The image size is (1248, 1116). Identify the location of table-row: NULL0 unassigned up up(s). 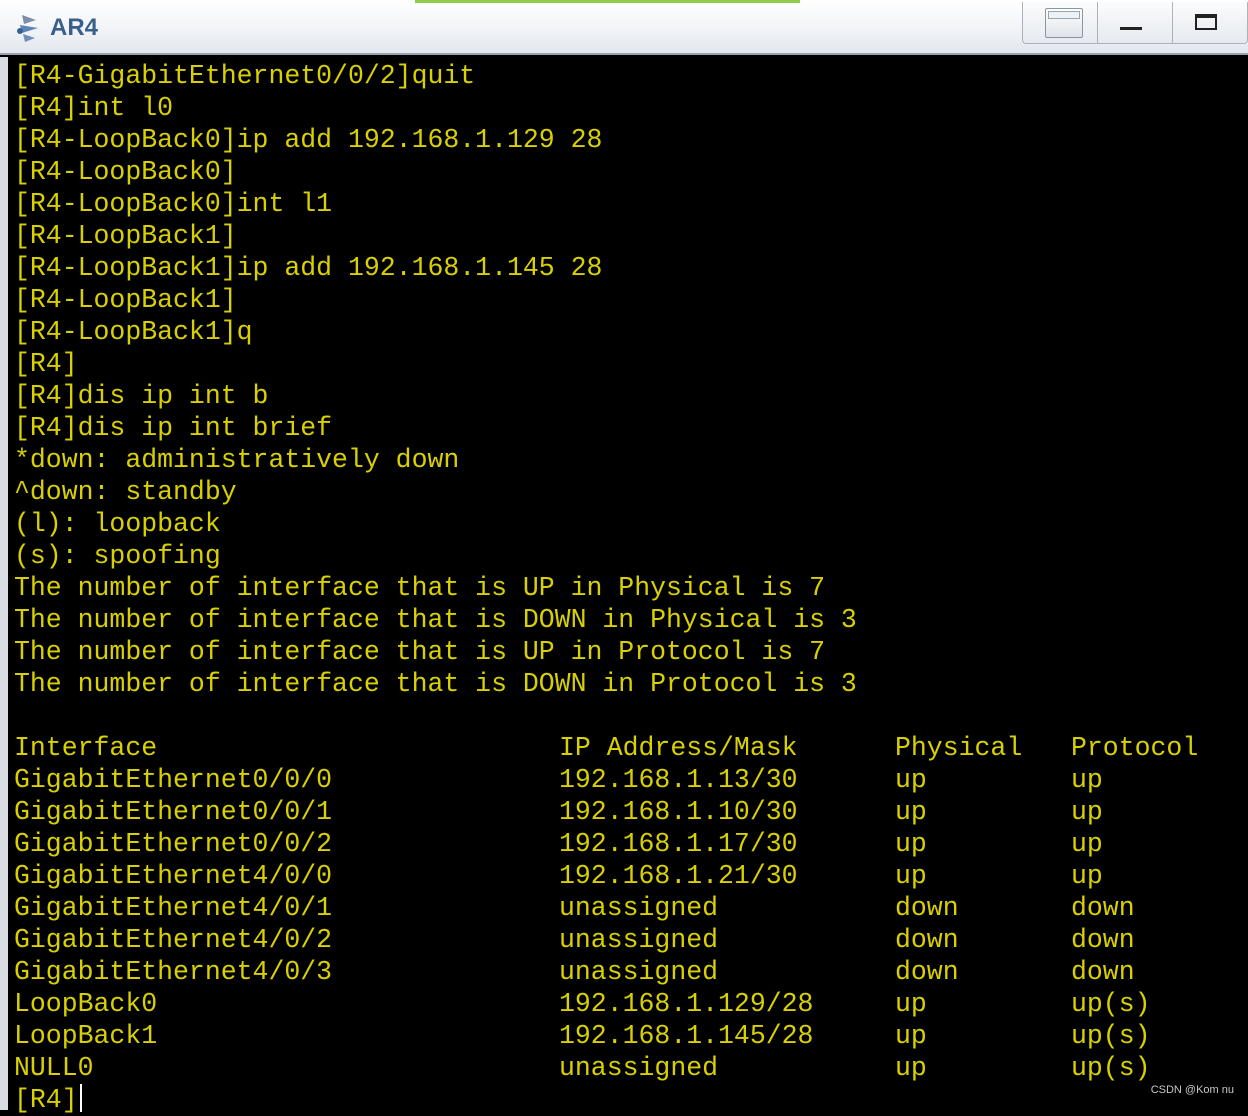
(624, 1068).